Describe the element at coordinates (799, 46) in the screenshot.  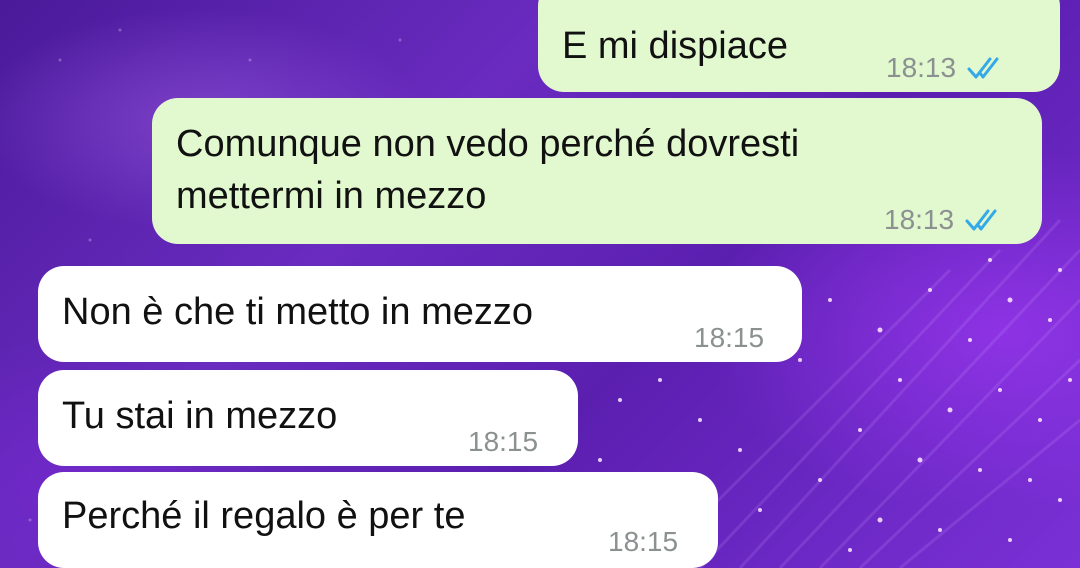
I see `message-bubble-outgoing: E mi dispiace 18:13` at that location.